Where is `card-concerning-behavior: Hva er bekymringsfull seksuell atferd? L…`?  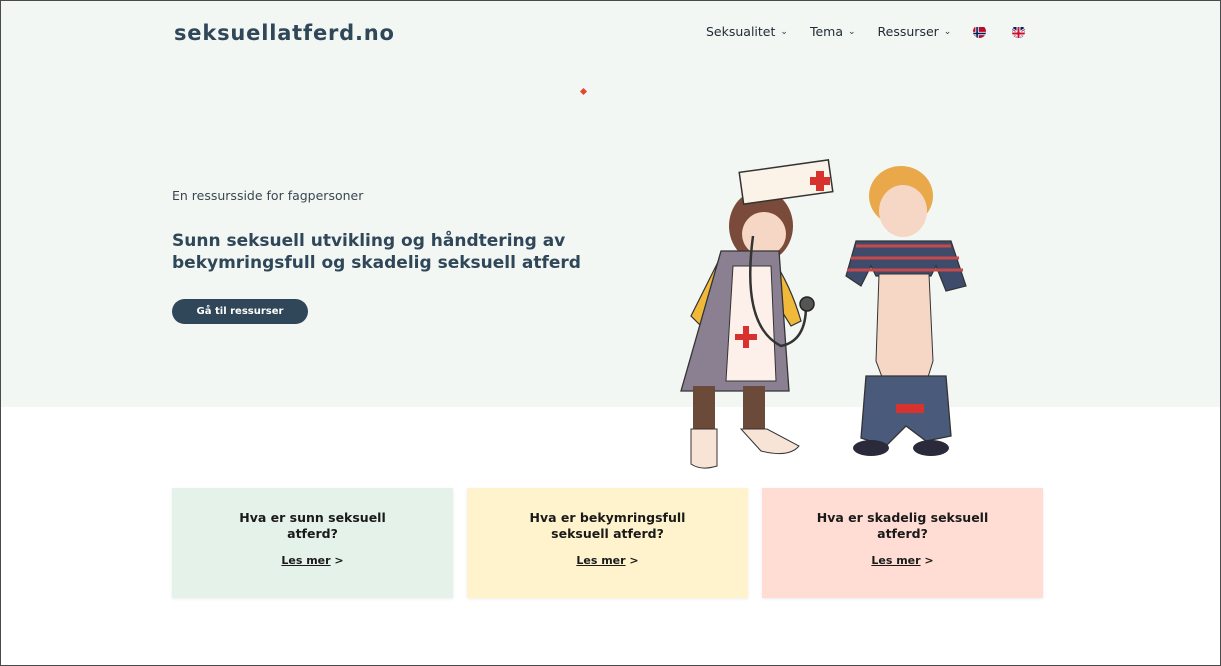 card-concerning-behavior: Hva er bekymringsfull seksuell atferd? L… is located at coordinates (607, 543).